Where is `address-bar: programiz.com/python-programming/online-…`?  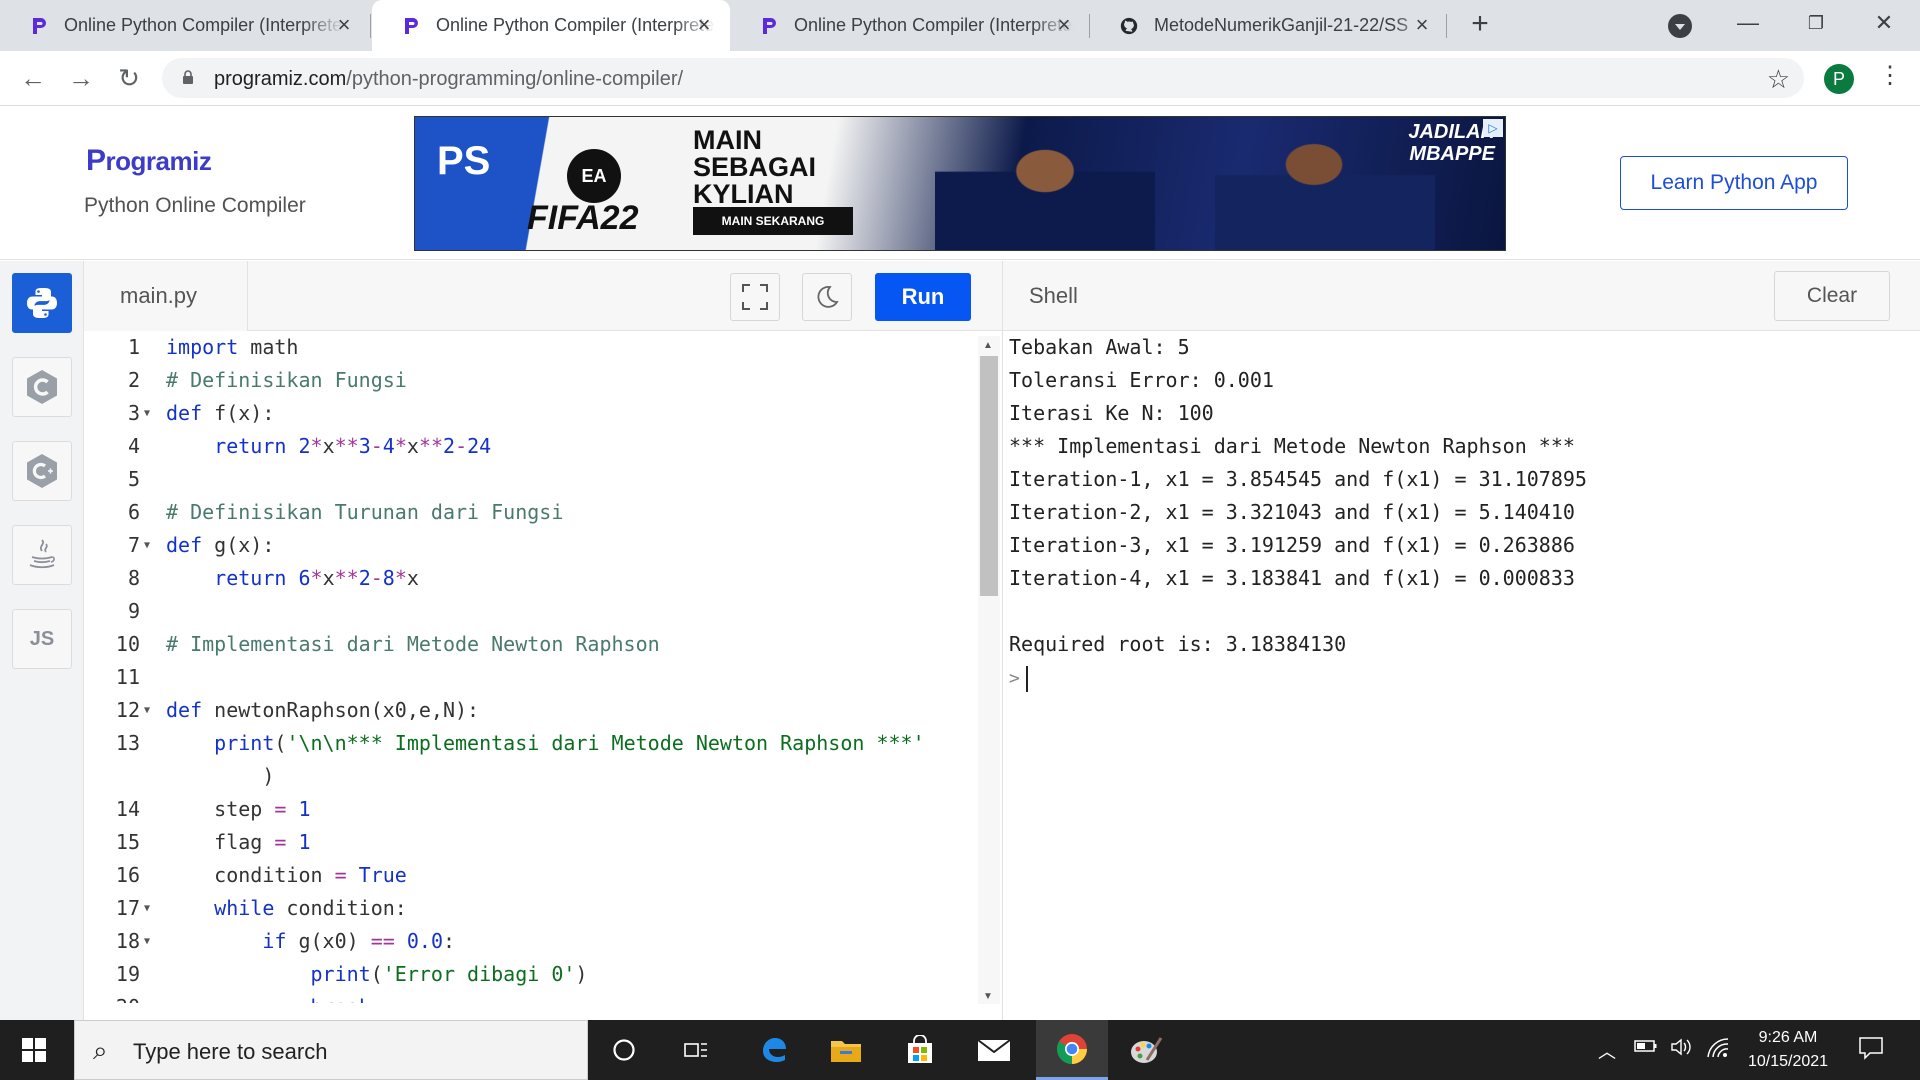
address-bar: programiz.com/python-programming/online-… is located at coordinates (983, 78).